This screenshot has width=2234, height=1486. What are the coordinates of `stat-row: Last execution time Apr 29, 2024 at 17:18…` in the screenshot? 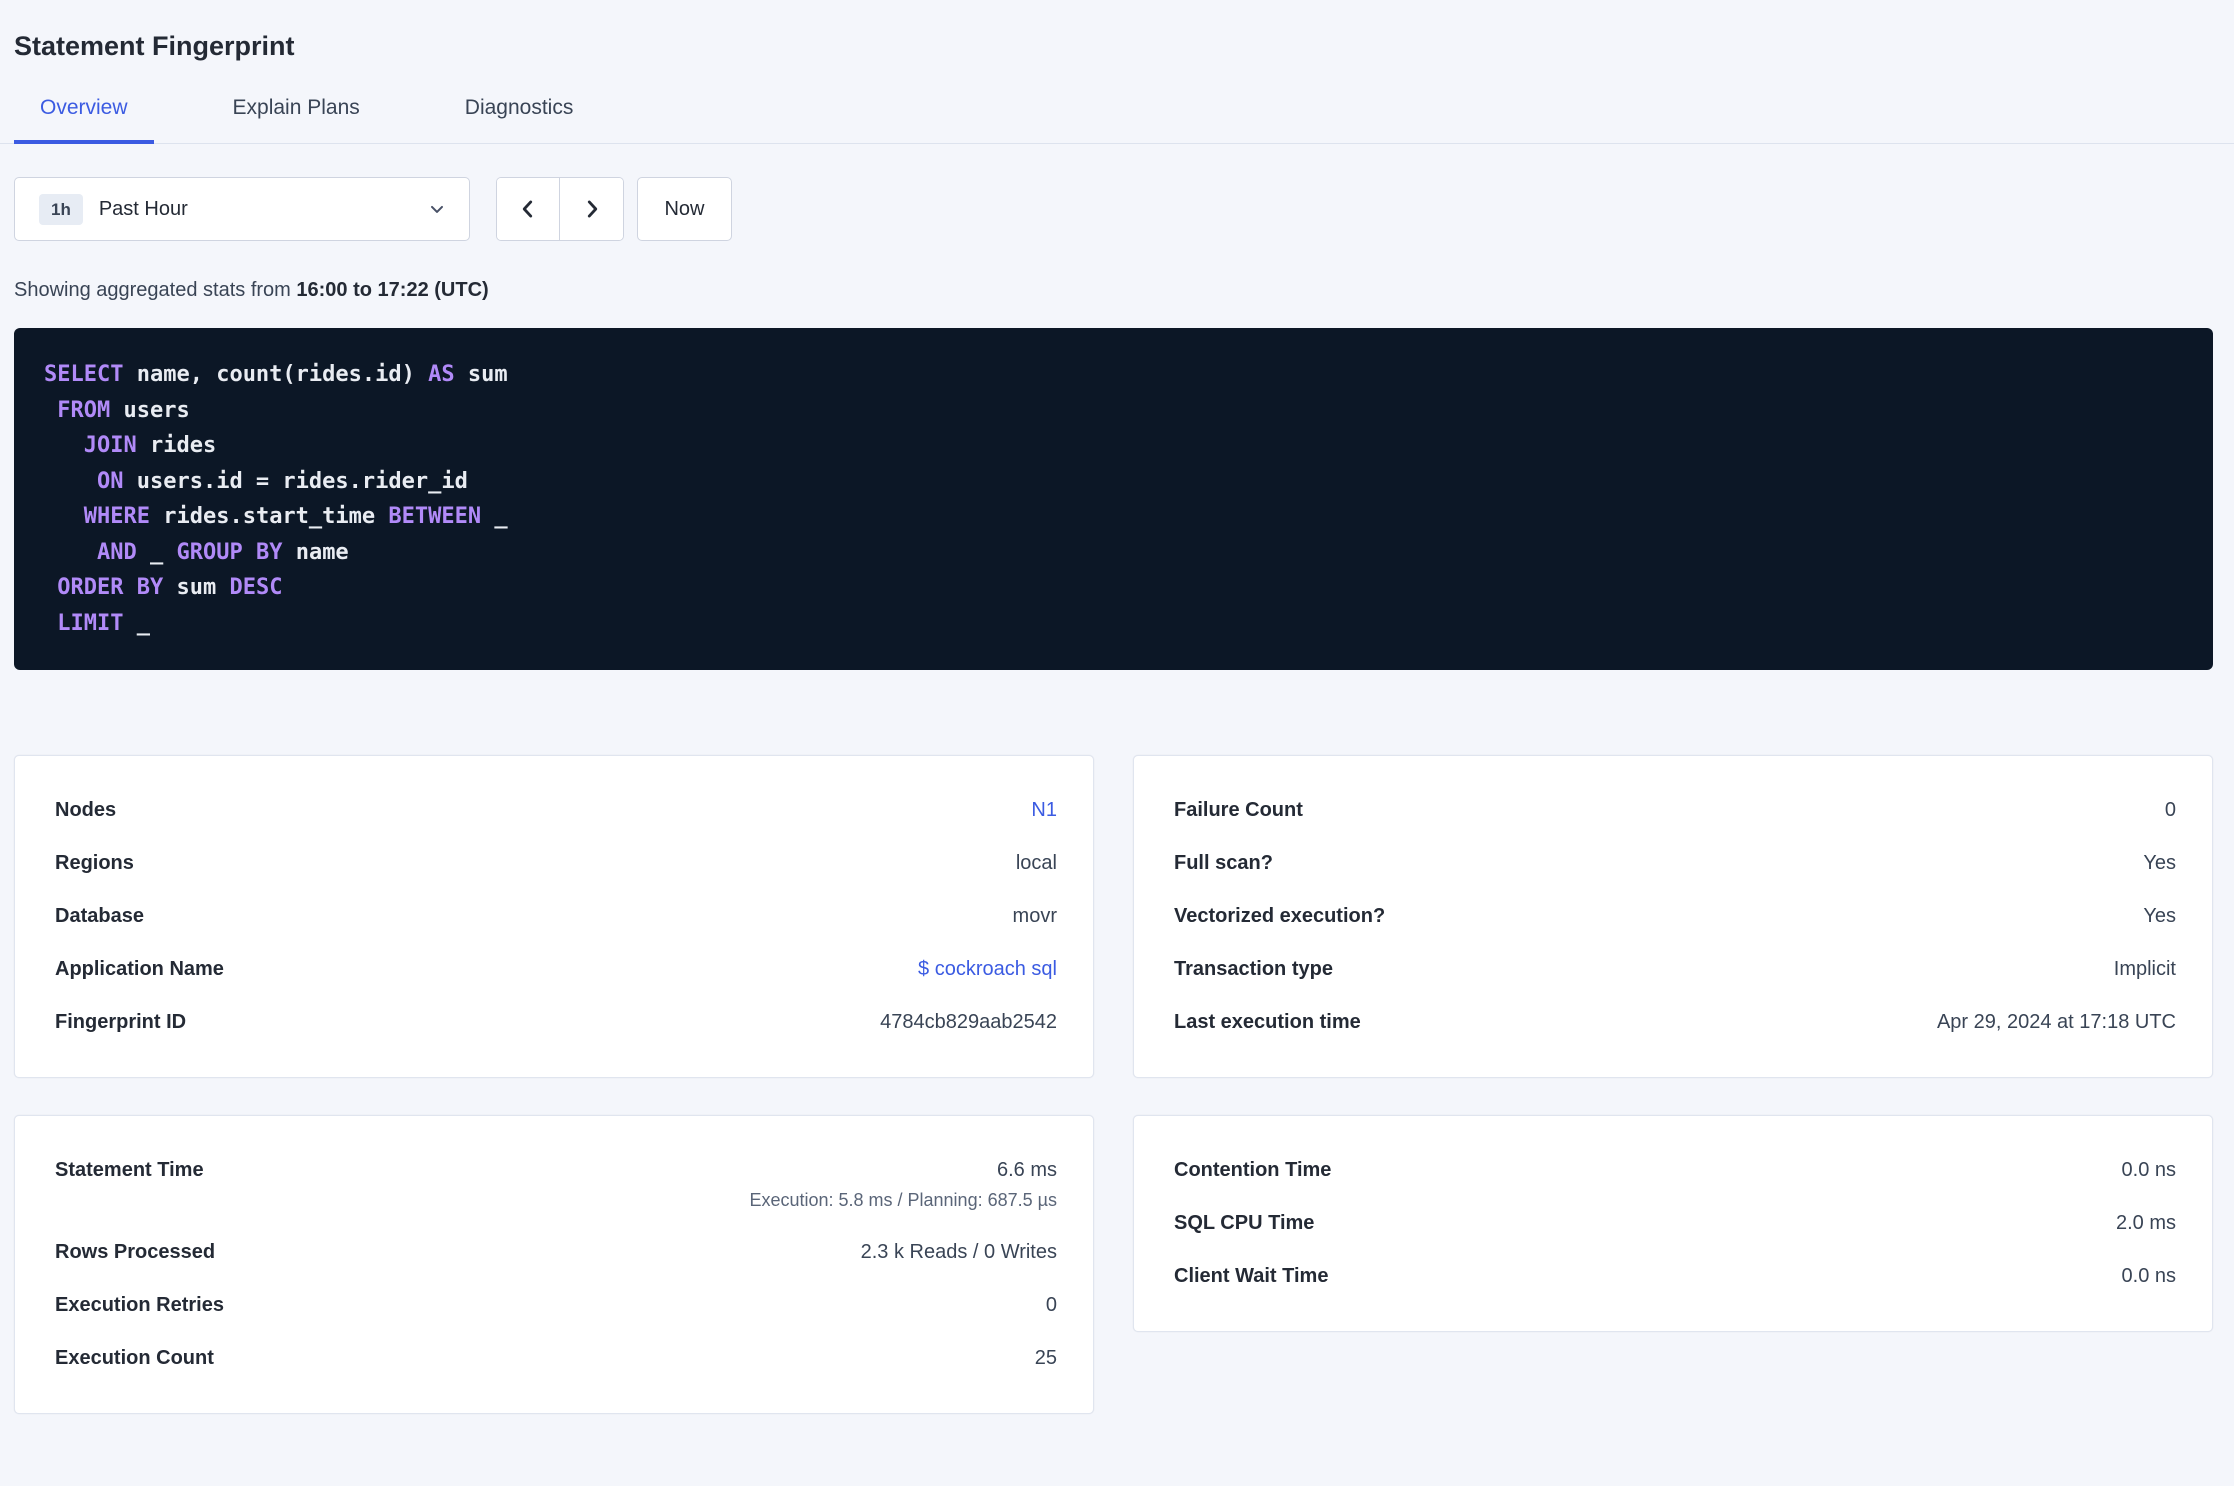 It's located at (1675, 1022).